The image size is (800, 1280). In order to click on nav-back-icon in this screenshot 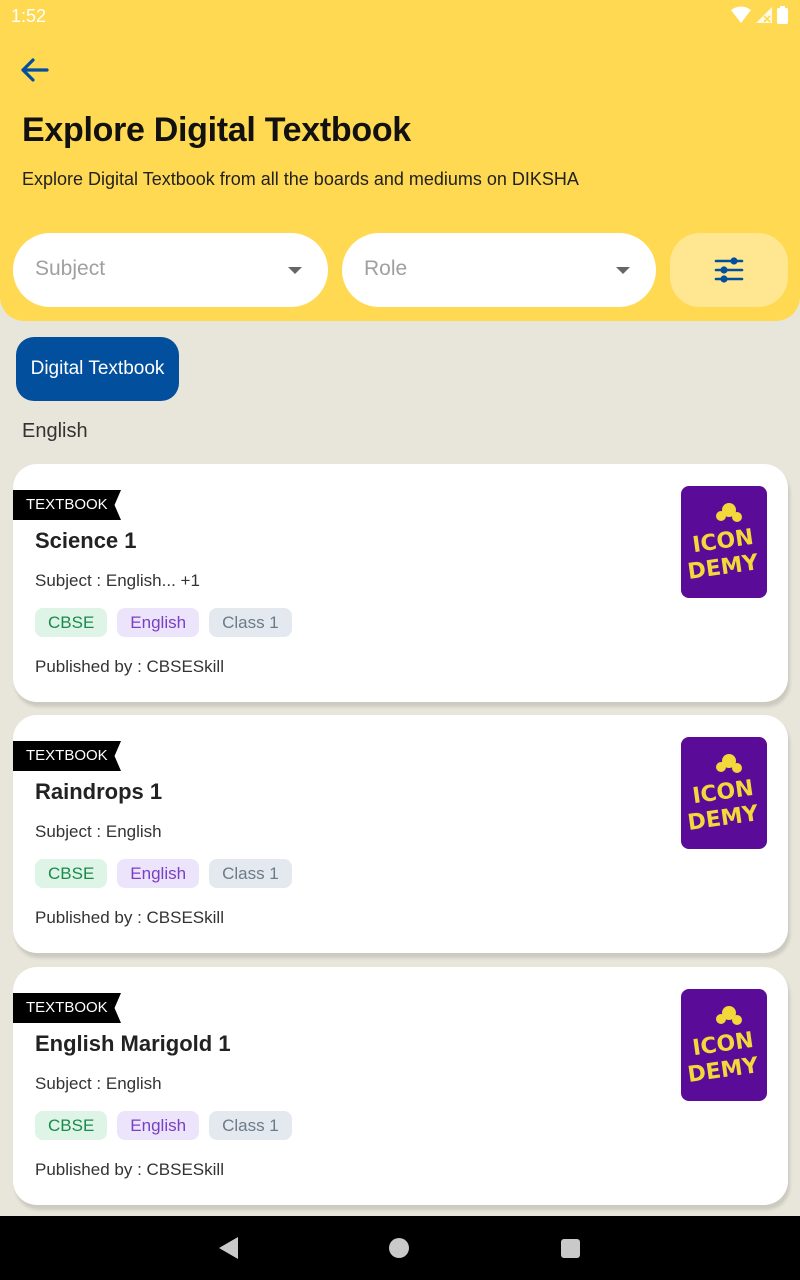, I will do `click(228, 1248)`.